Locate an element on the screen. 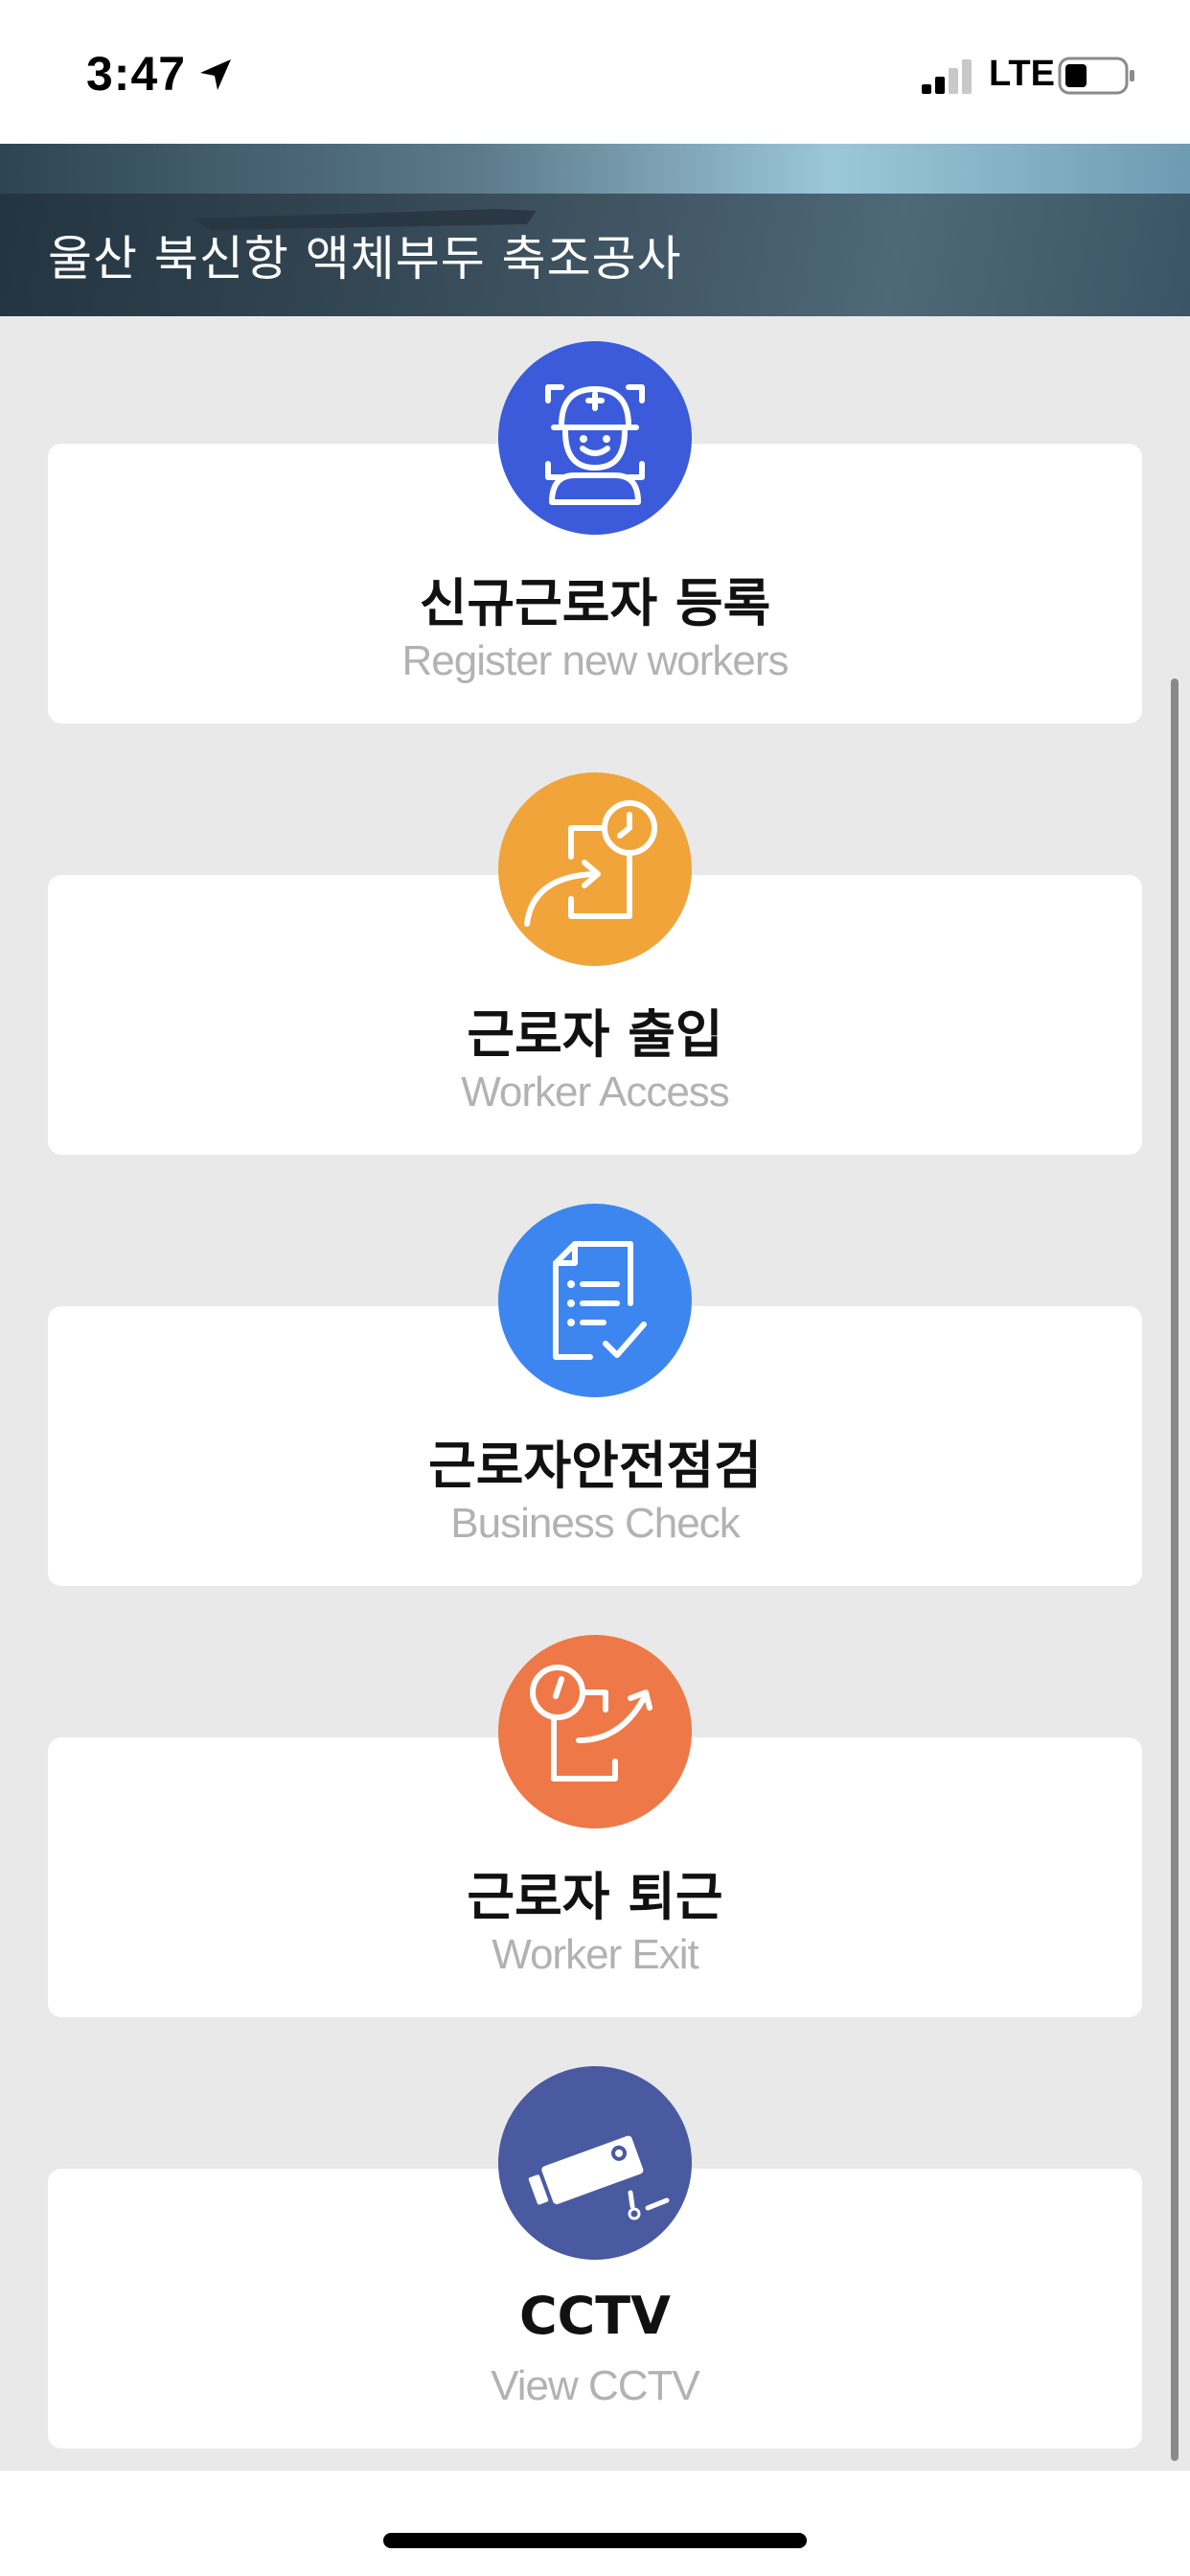 The image size is (1190, 2576). home-indicator is located at coordinates (595, 2540).